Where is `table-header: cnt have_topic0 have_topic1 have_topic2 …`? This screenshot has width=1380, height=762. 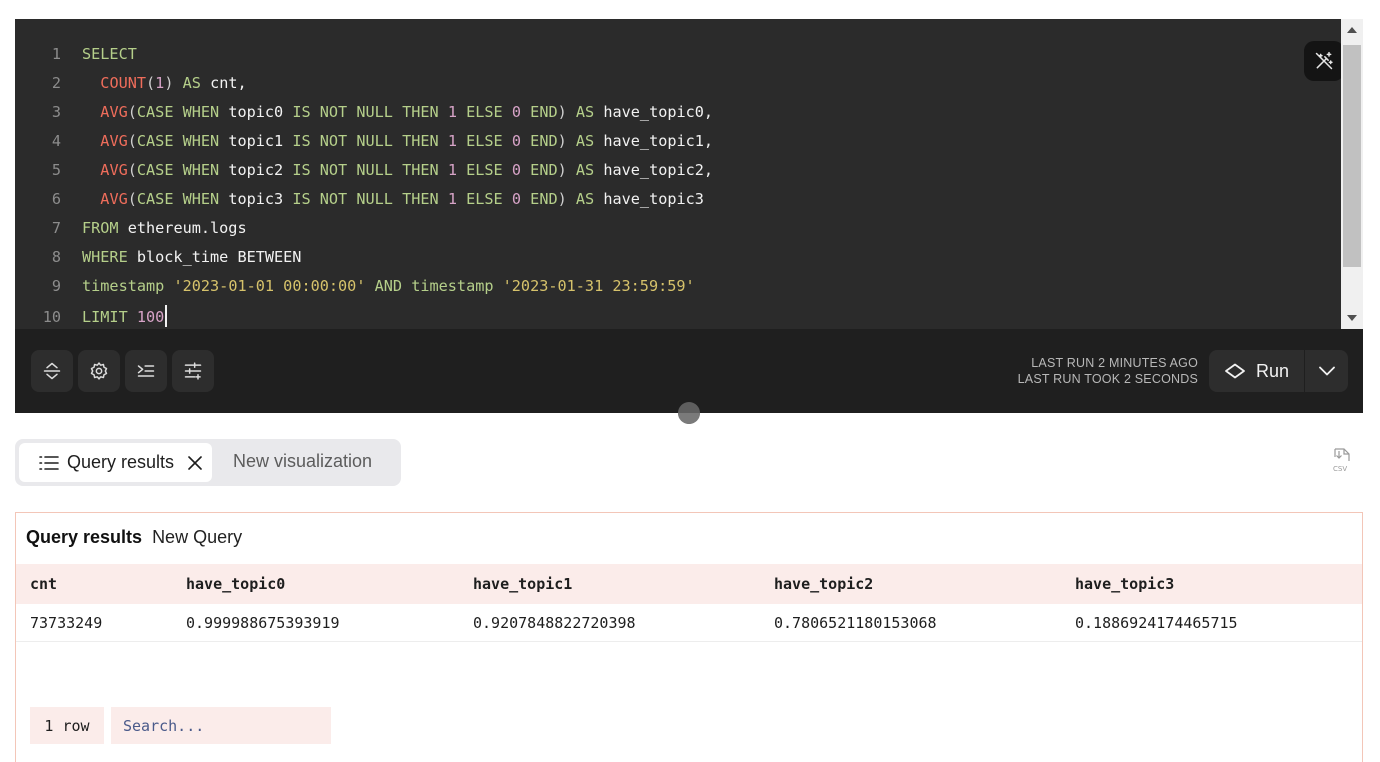 table-header: cnt have_topic0 have_topic1 have_topic2 … is located at coordinates (689, 584).